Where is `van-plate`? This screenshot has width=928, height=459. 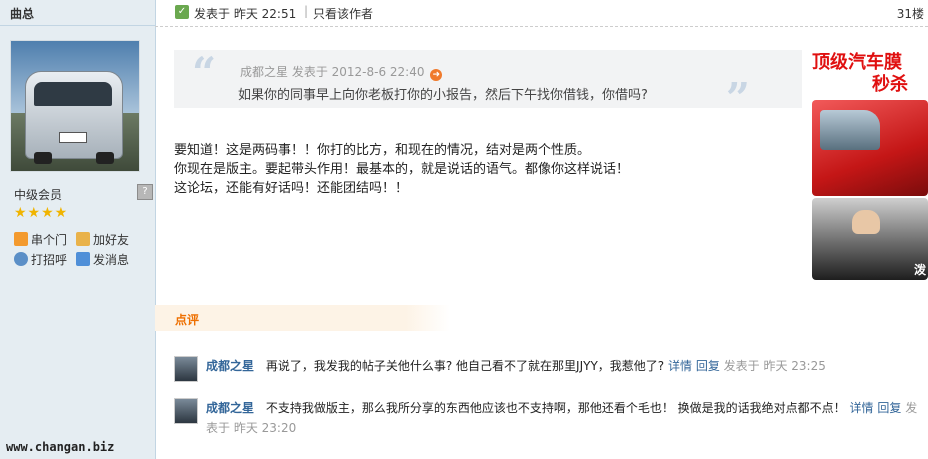
van-plate is located at coordinates (73, 137).